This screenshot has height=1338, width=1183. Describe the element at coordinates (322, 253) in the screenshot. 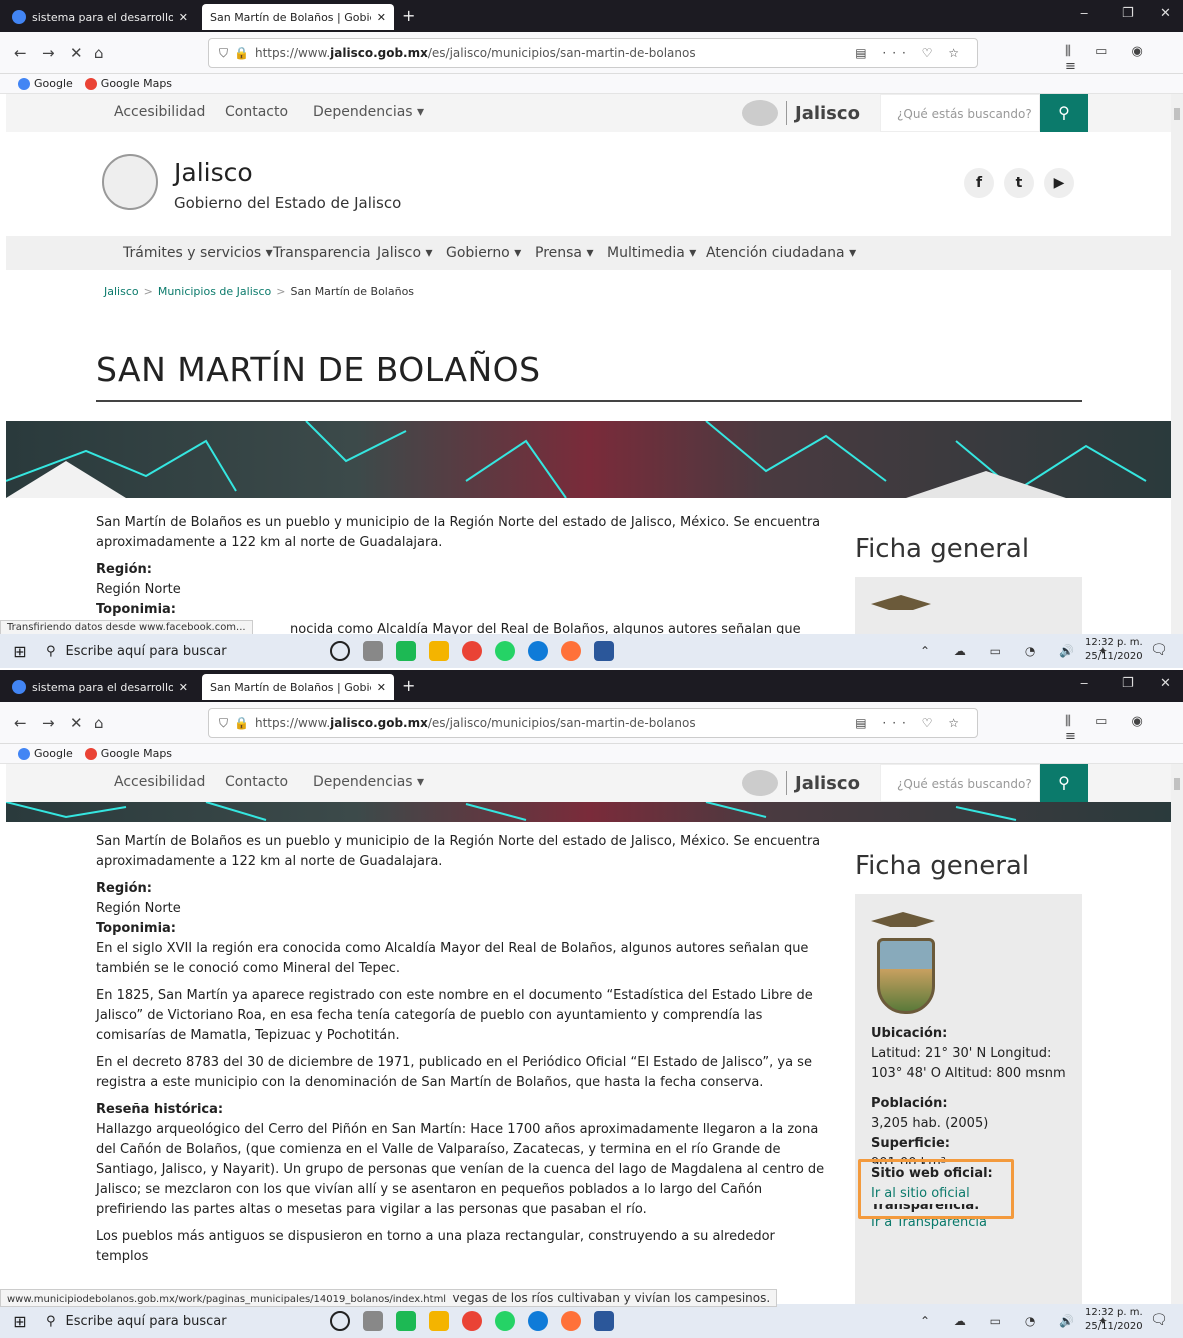

I see `nav-transparencia: Transparencia` at that location.